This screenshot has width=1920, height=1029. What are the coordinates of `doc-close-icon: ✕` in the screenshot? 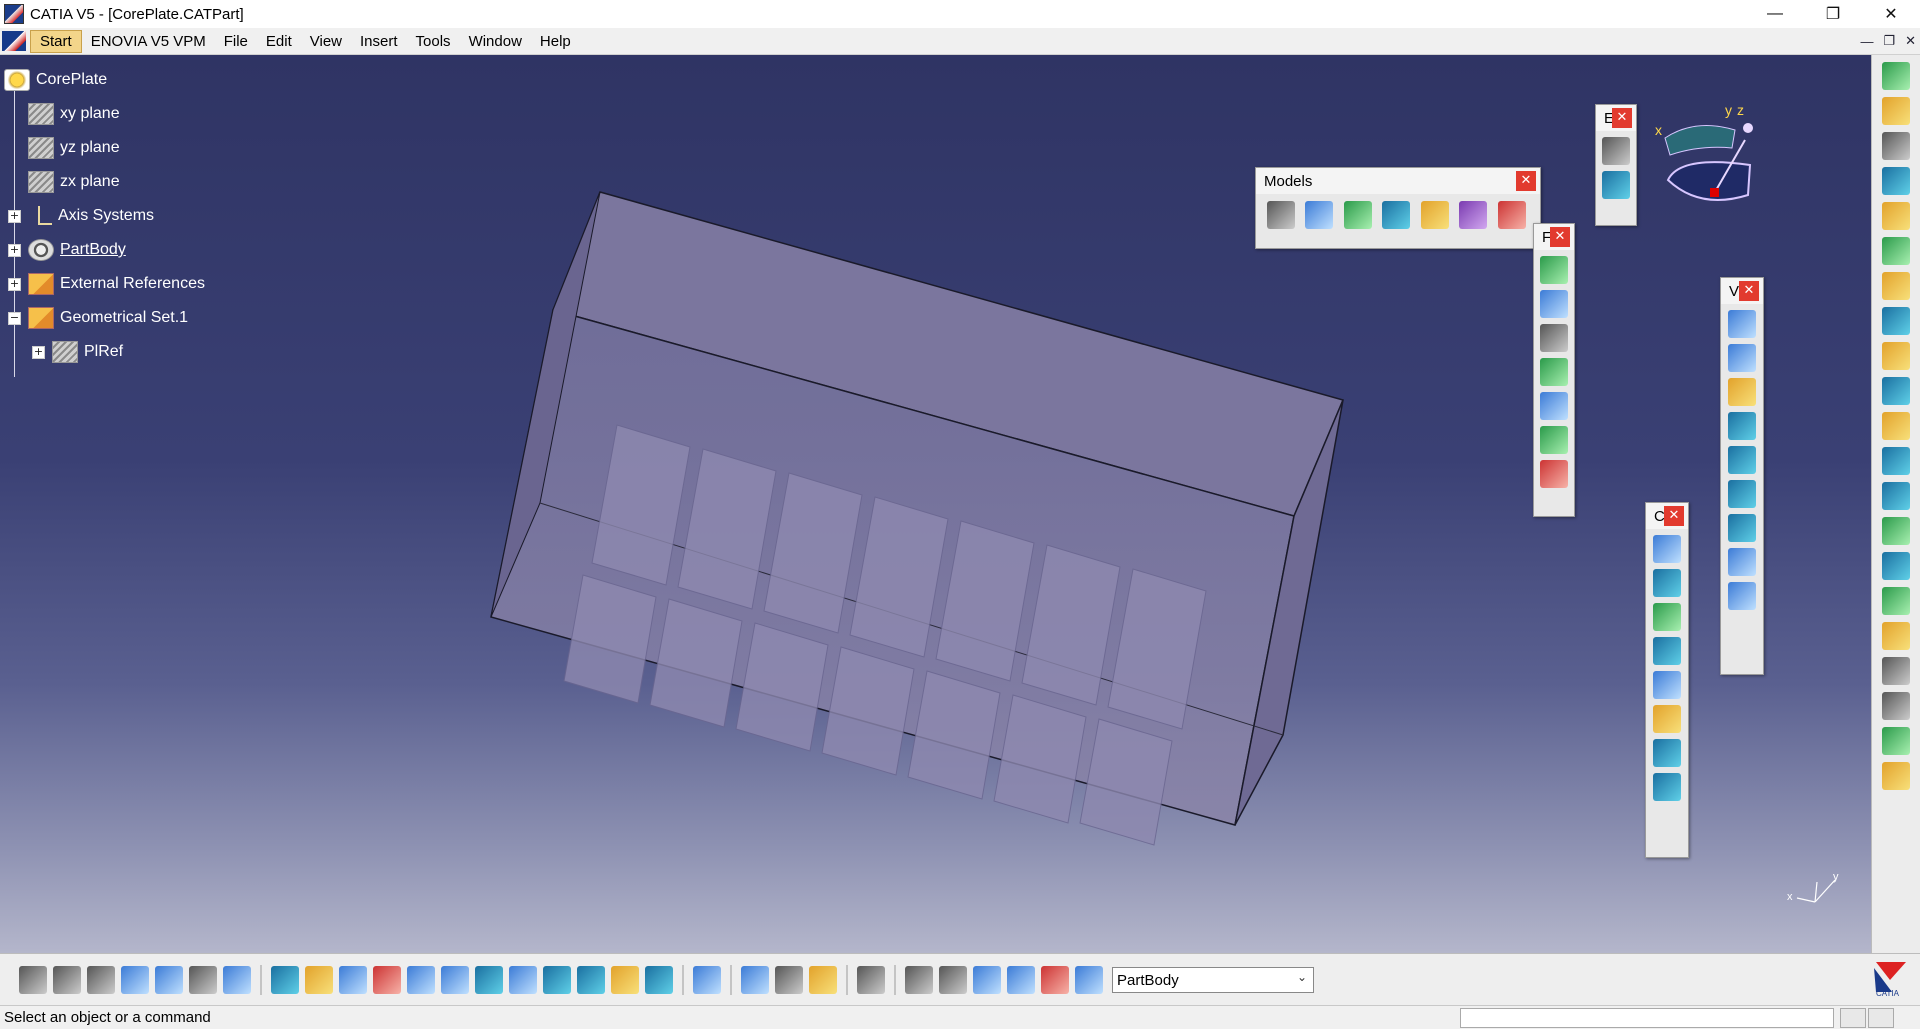 It's located at (1910, 41).